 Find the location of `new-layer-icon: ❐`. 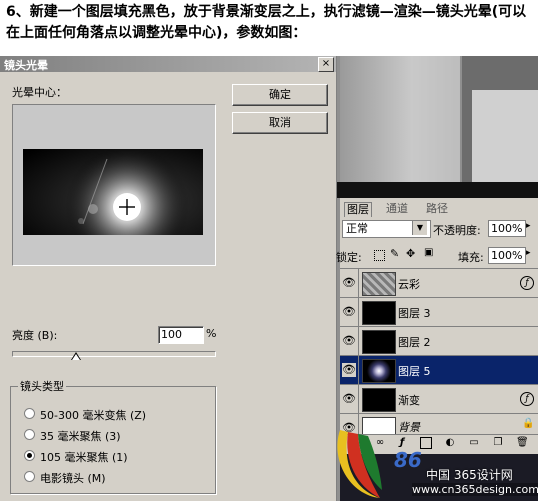

new-layer-icon: ❐ is located at coordinates (498, 443).